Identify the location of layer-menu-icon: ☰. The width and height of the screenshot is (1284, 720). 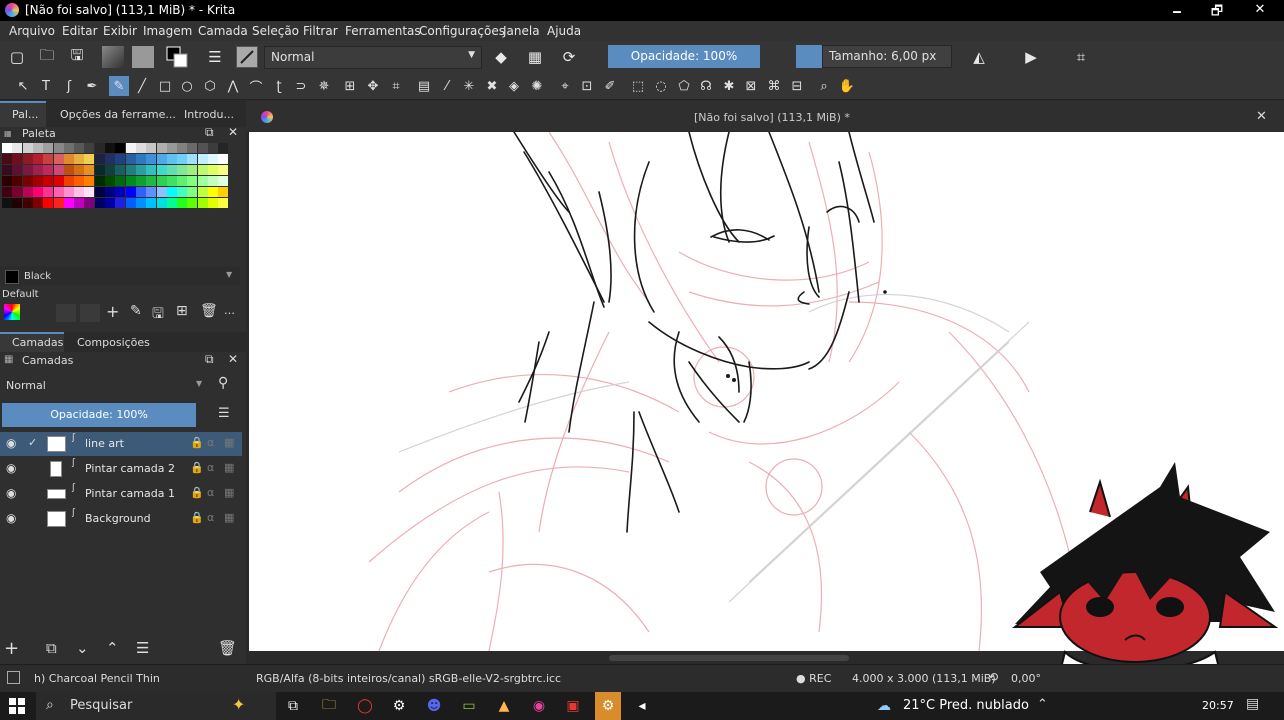
(224, 413).